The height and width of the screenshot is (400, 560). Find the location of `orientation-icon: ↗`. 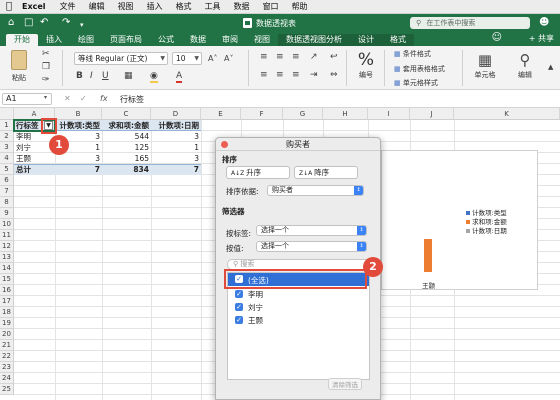

orientation-icon: ↗ is located at coordinates (314, 57).